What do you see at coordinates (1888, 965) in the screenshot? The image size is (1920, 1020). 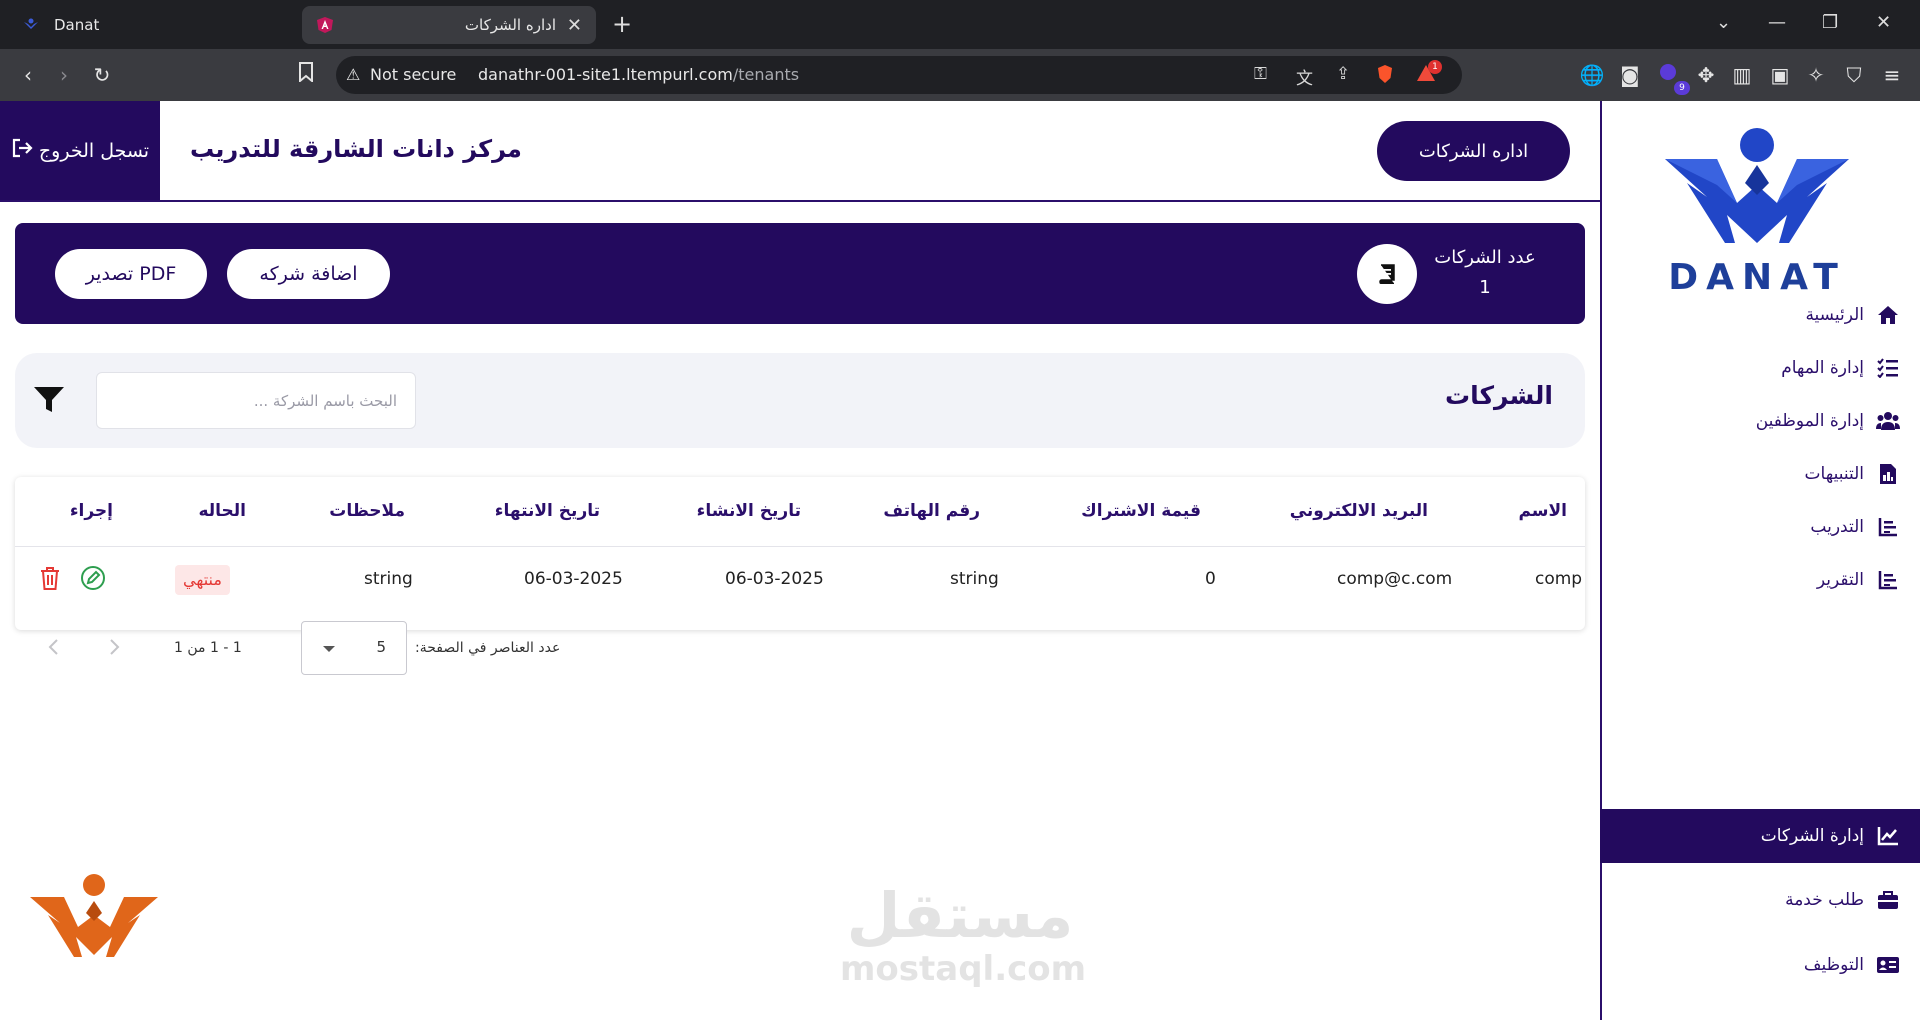 I see `id-card-icon` at bounding box center [1888, 965].